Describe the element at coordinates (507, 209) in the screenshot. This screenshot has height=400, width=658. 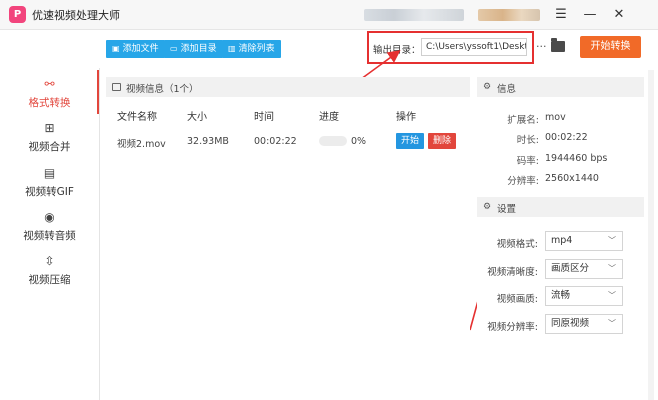
I see `settings-title: 设置` at that location.